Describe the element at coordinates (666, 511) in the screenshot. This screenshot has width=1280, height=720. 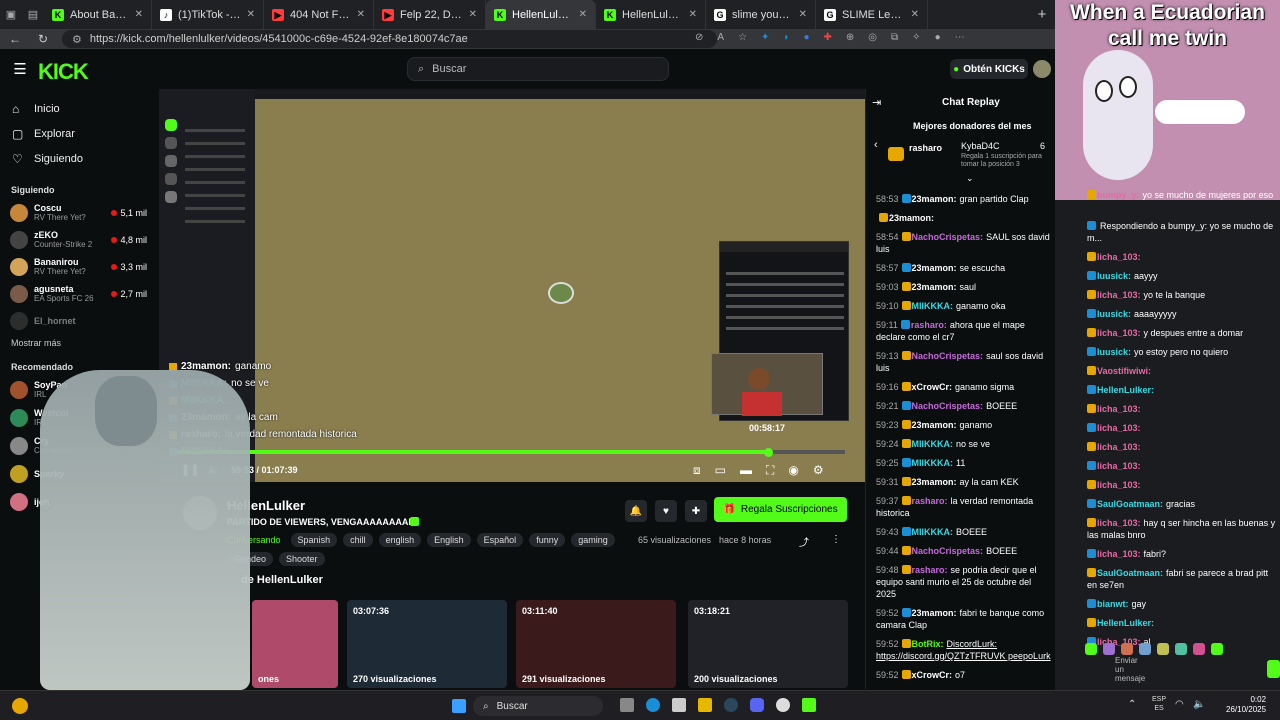
I see `follow-heart-icon: ♥` at that location.